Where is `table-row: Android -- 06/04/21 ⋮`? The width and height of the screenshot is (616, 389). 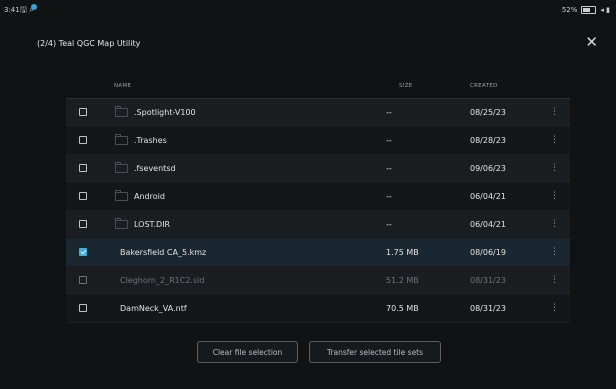 table-row: Android -- 06/04/21 ⋮ is located at coordinates (318, 197).